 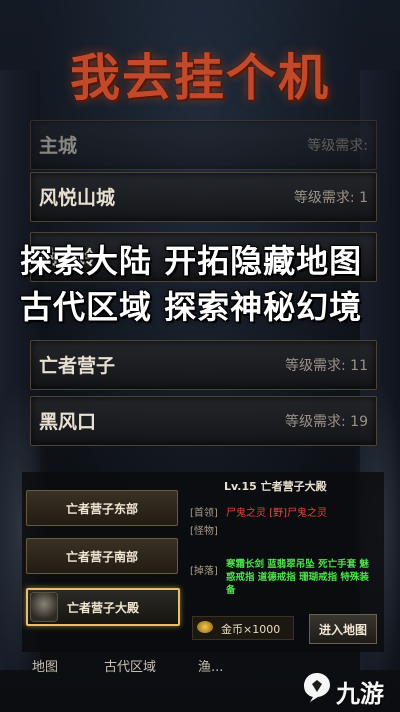 What do you see at coordinates (326, 422) in the screenshot?
I see `zone-requirement: 等级需求: 19` at bounding box center [326, 422].